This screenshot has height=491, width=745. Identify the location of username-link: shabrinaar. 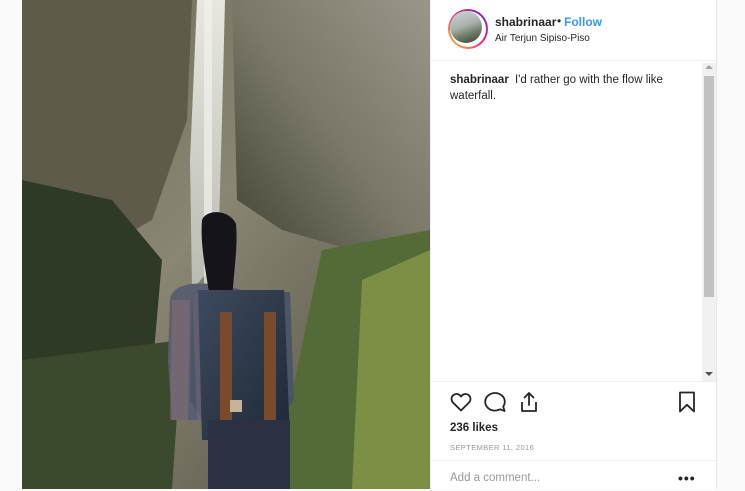
(525, 22).